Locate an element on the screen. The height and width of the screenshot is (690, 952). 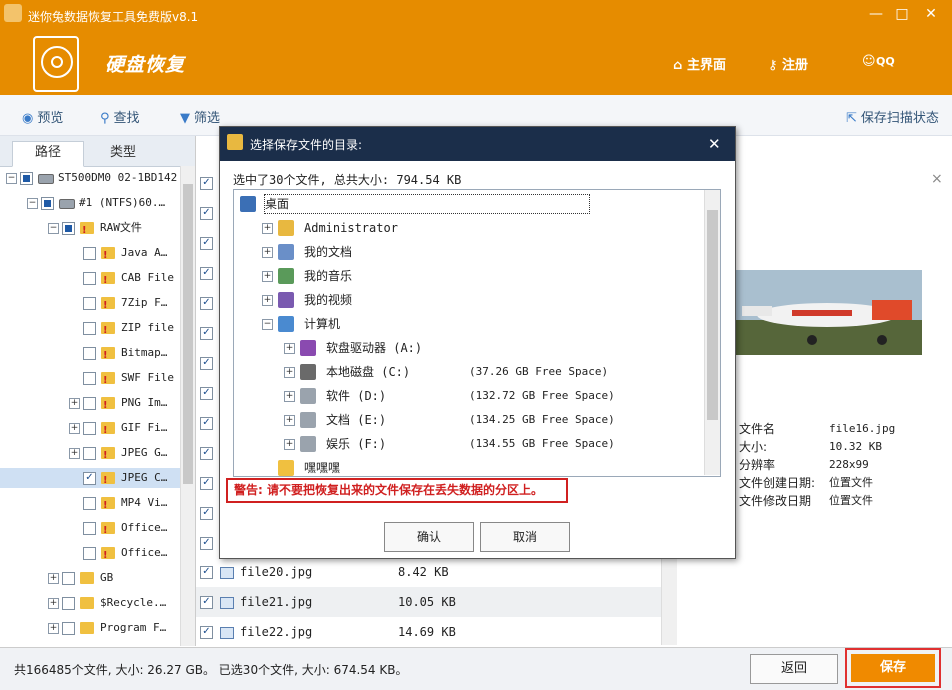
preview-close-icon: × is located at coordinates (937, 179).